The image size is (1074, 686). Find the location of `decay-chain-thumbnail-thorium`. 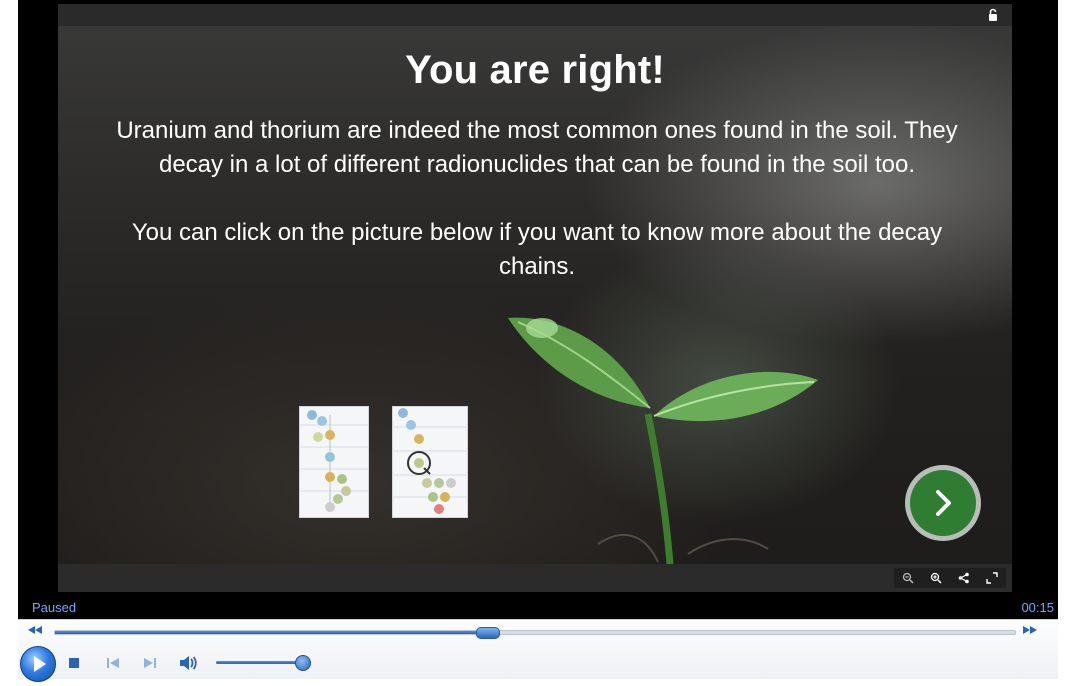

decay-chain-thumbnail-thorium is located at coordinates (430, 462).